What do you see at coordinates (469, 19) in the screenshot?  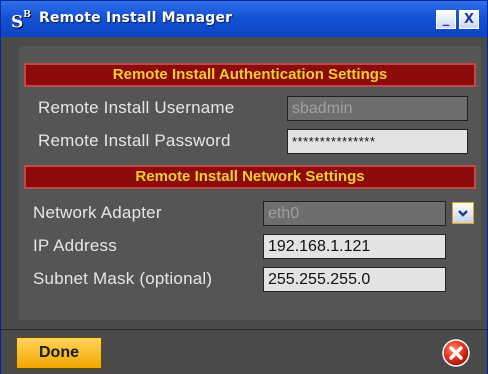 I see `close-button: X` at bounding box center [469, 19].